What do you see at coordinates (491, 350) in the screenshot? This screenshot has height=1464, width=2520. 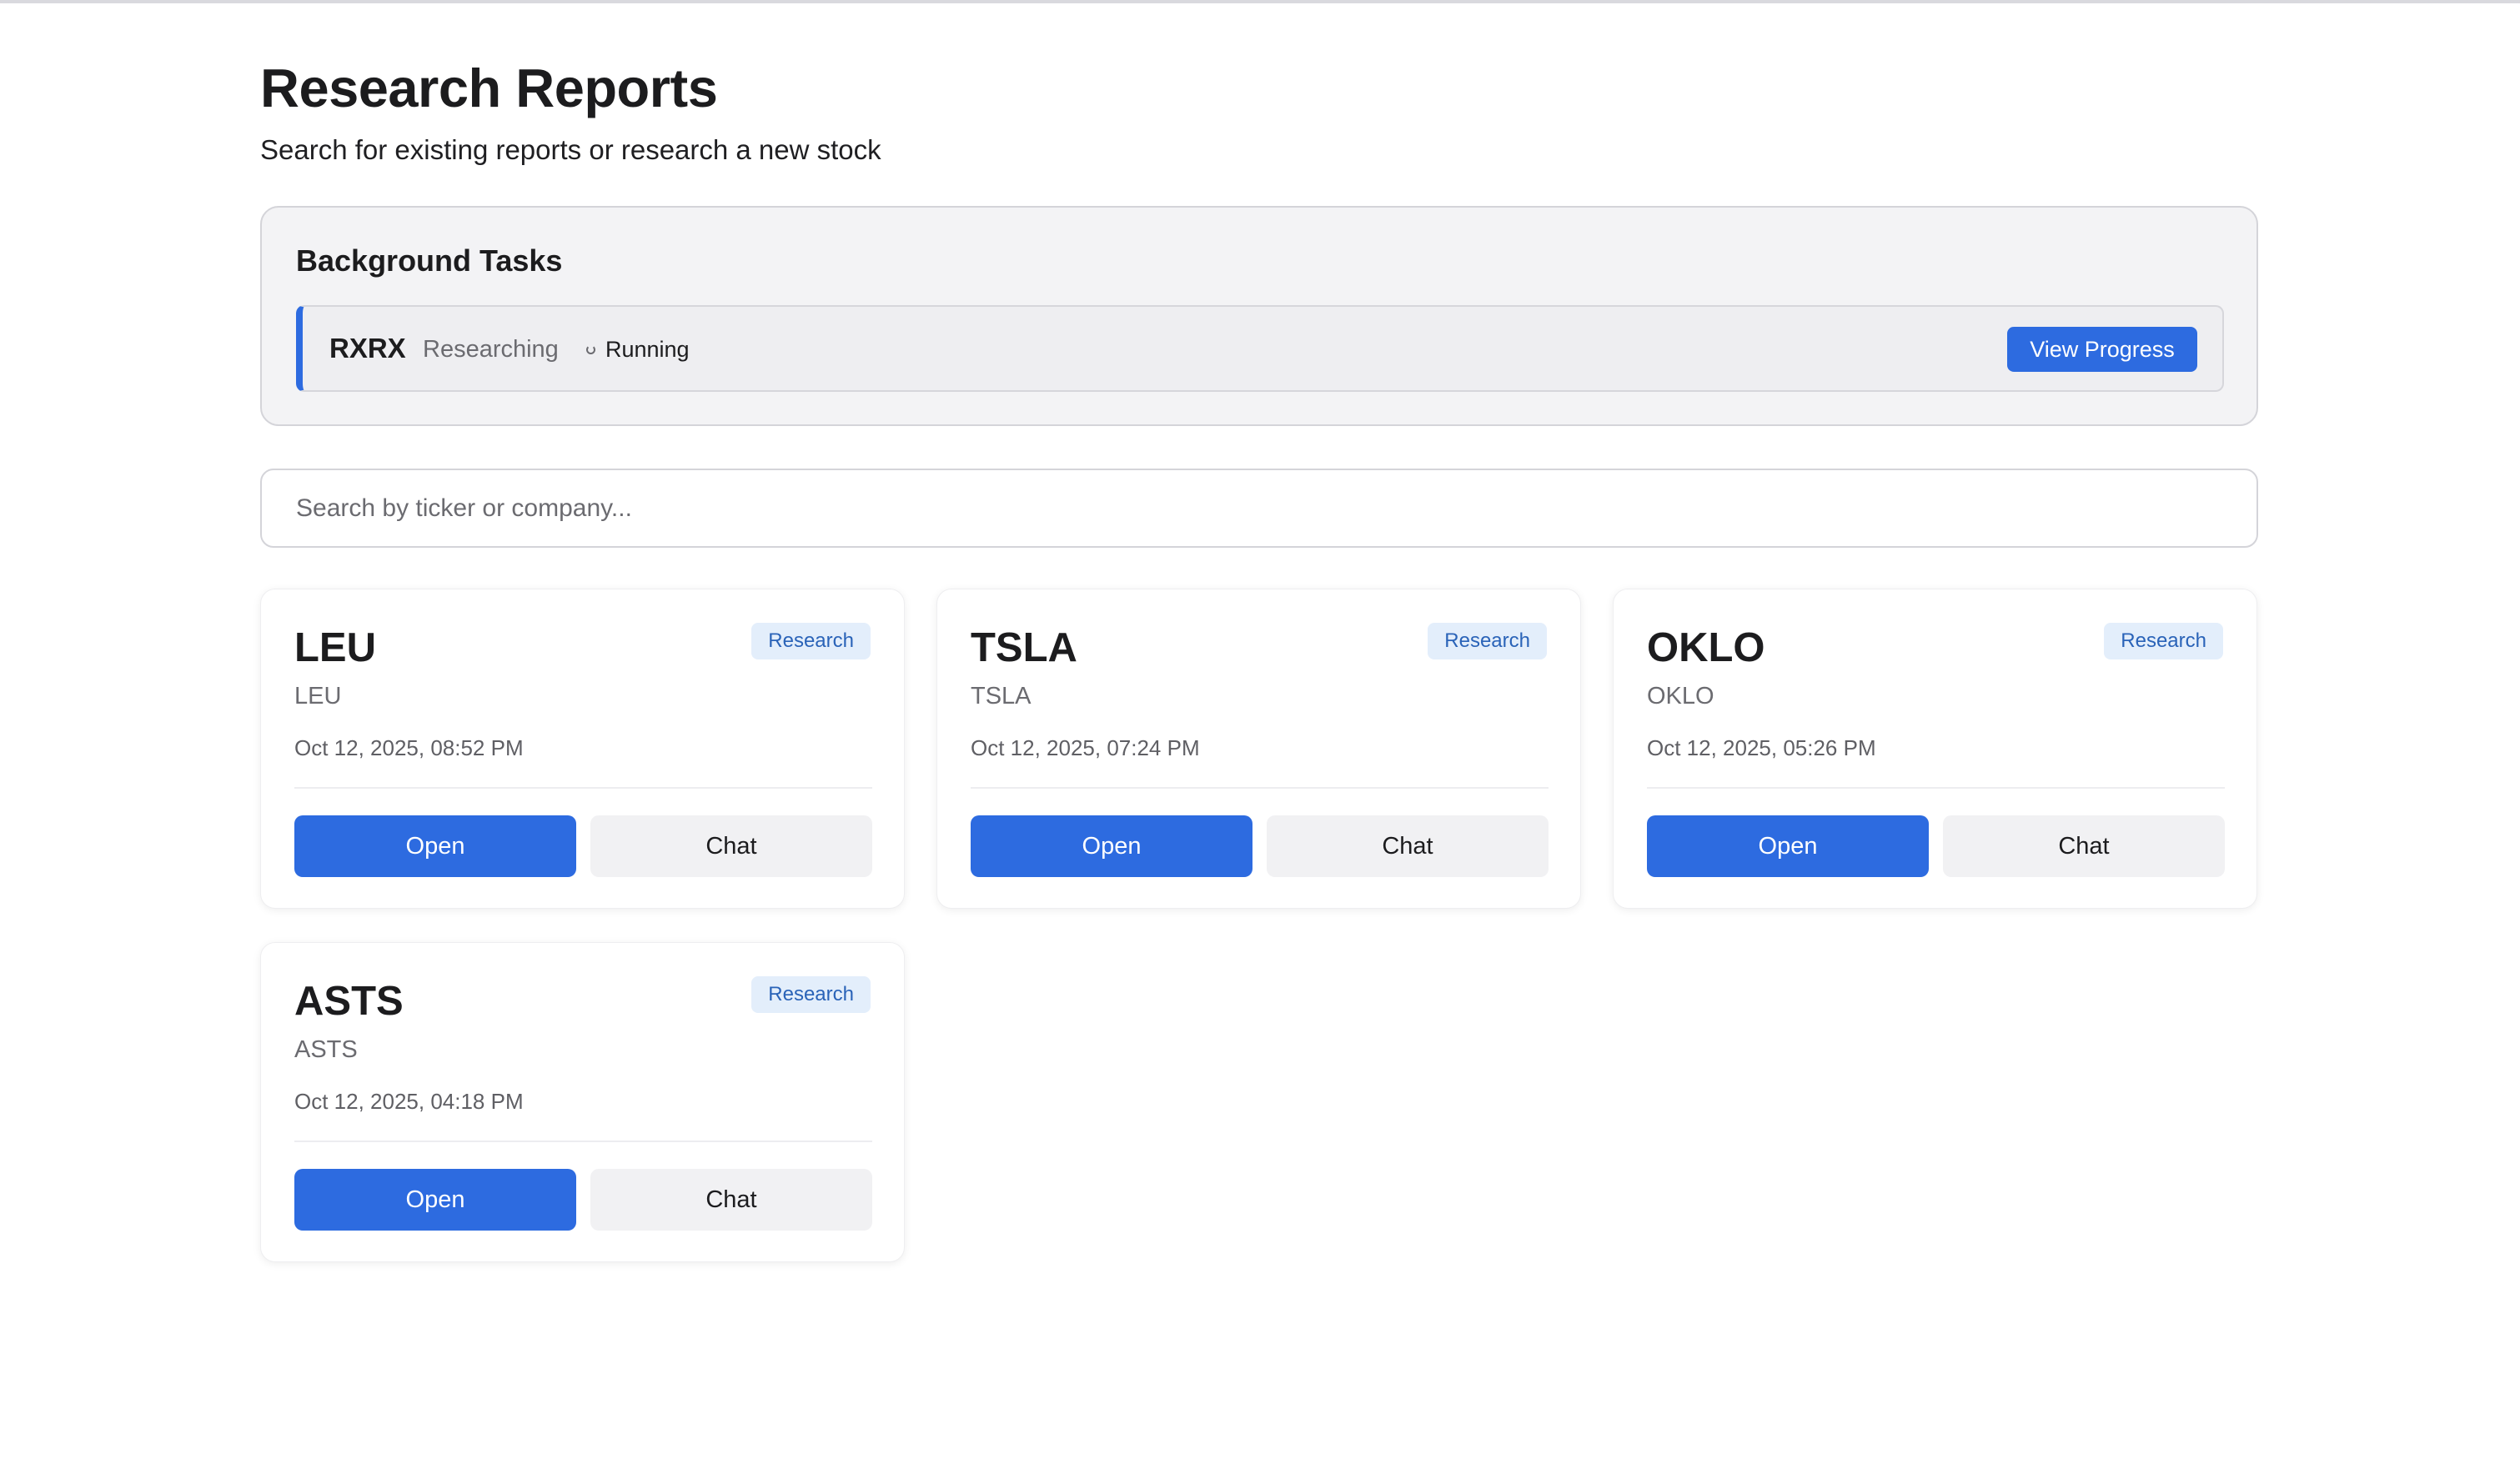 I see `task-activity: Researching` at bounding box center [491, 350].